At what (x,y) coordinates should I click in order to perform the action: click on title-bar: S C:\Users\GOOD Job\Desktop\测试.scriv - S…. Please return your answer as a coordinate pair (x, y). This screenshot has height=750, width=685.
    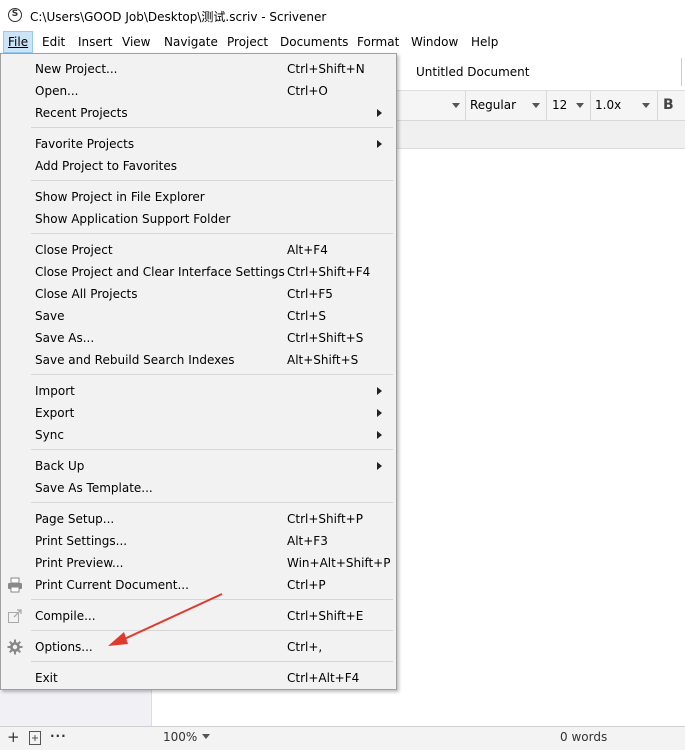
    Looking at the image, I should click on (342, 15).